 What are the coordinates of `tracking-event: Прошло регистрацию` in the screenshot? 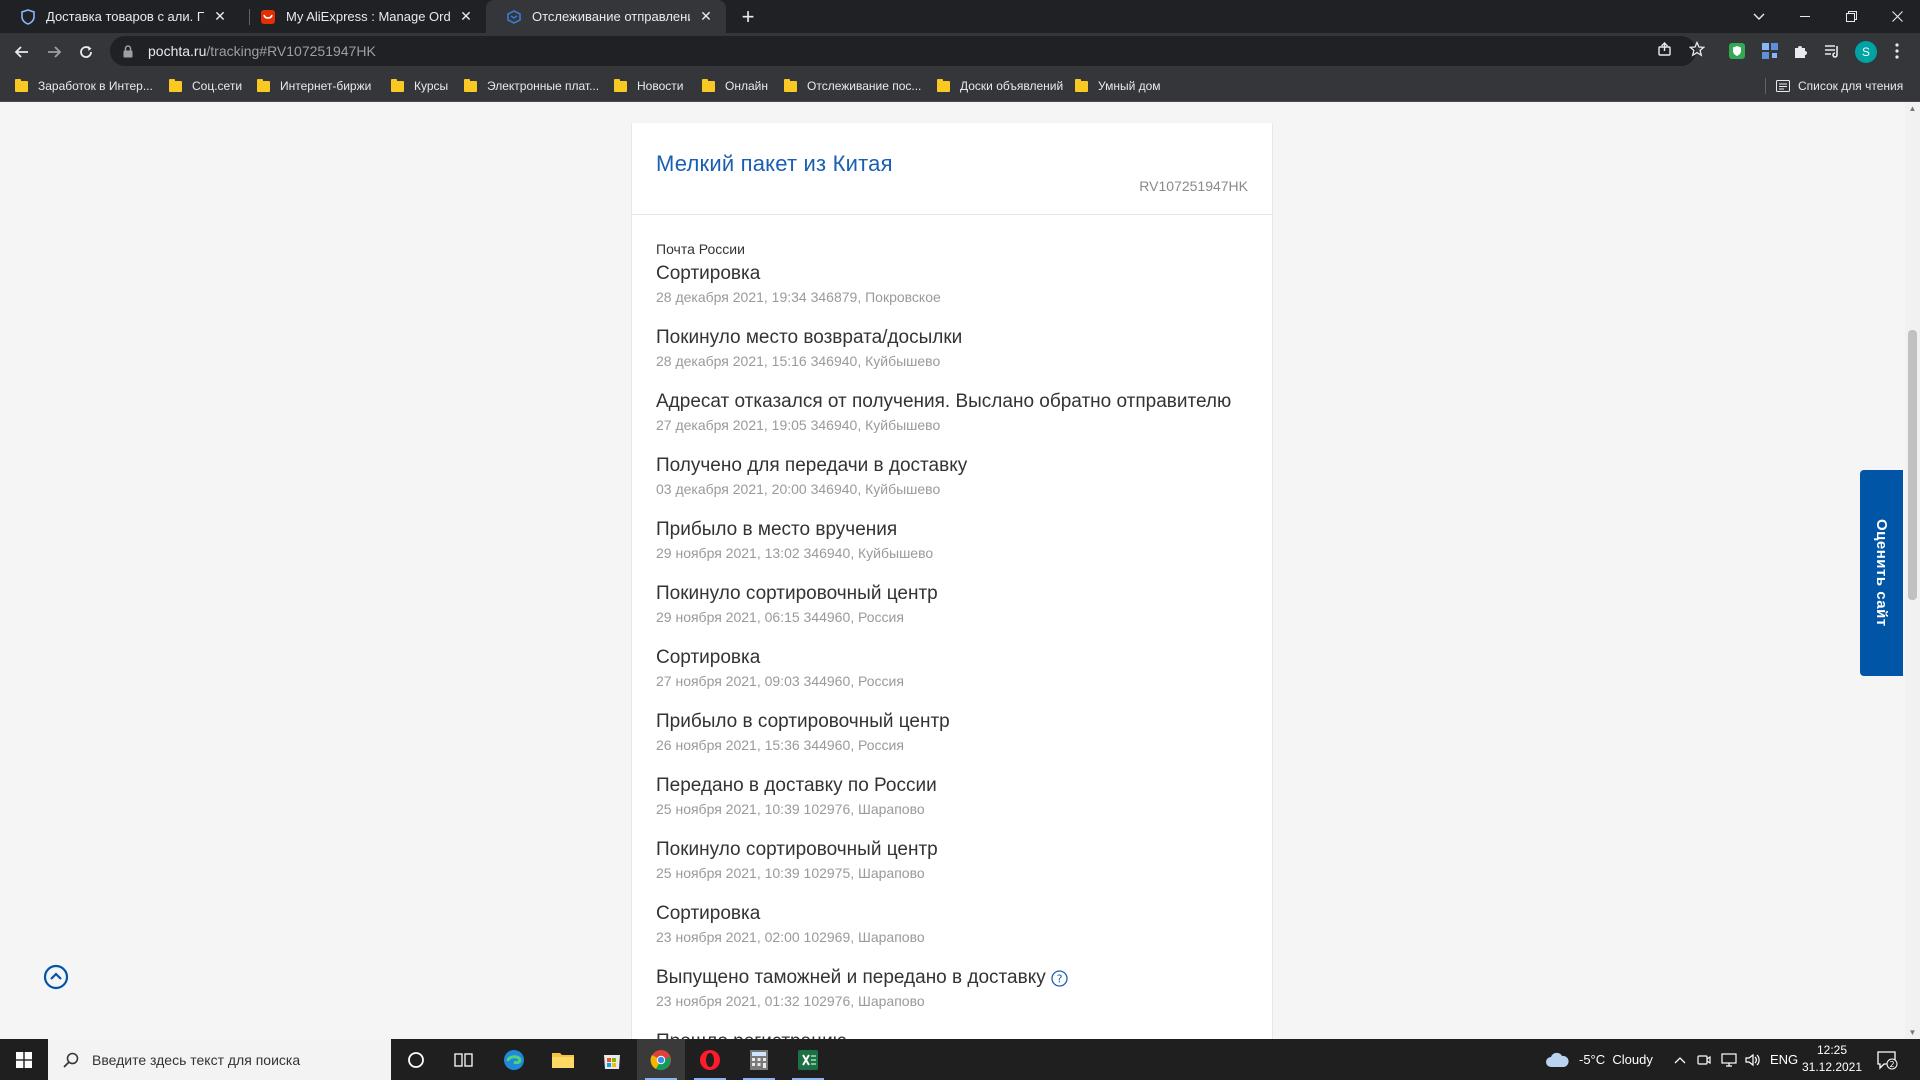 It's located at (952, 1034).